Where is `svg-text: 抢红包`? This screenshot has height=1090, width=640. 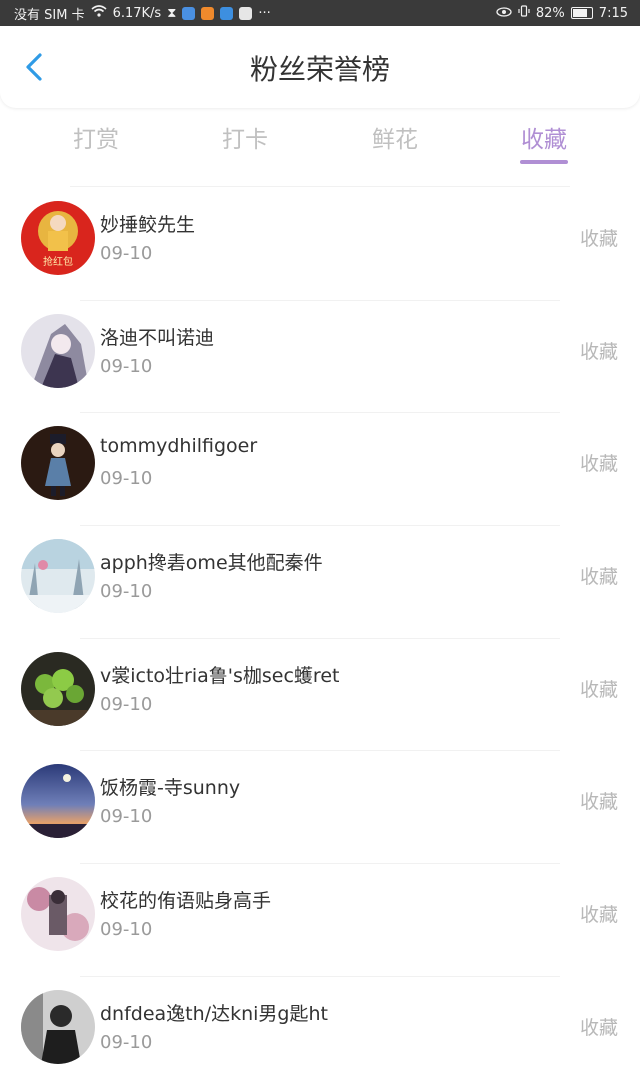
svg-text: 抢红包 is located at coordinates (58, 261).